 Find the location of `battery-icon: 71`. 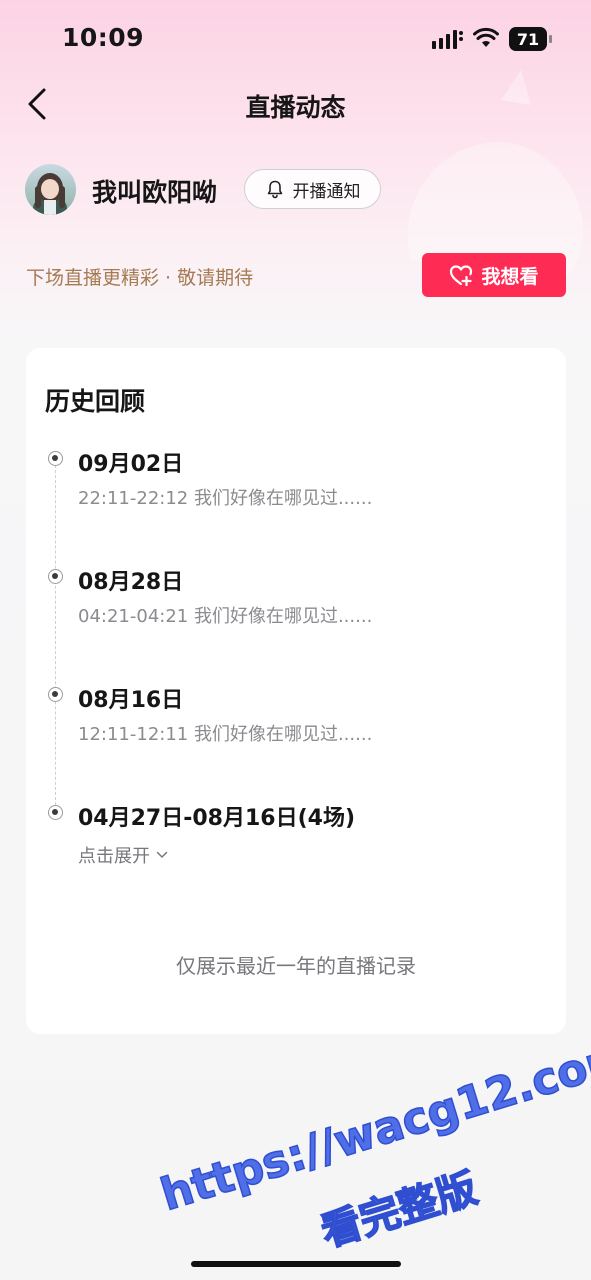

battery-icon: 71 is located at coordinates (531, 39).